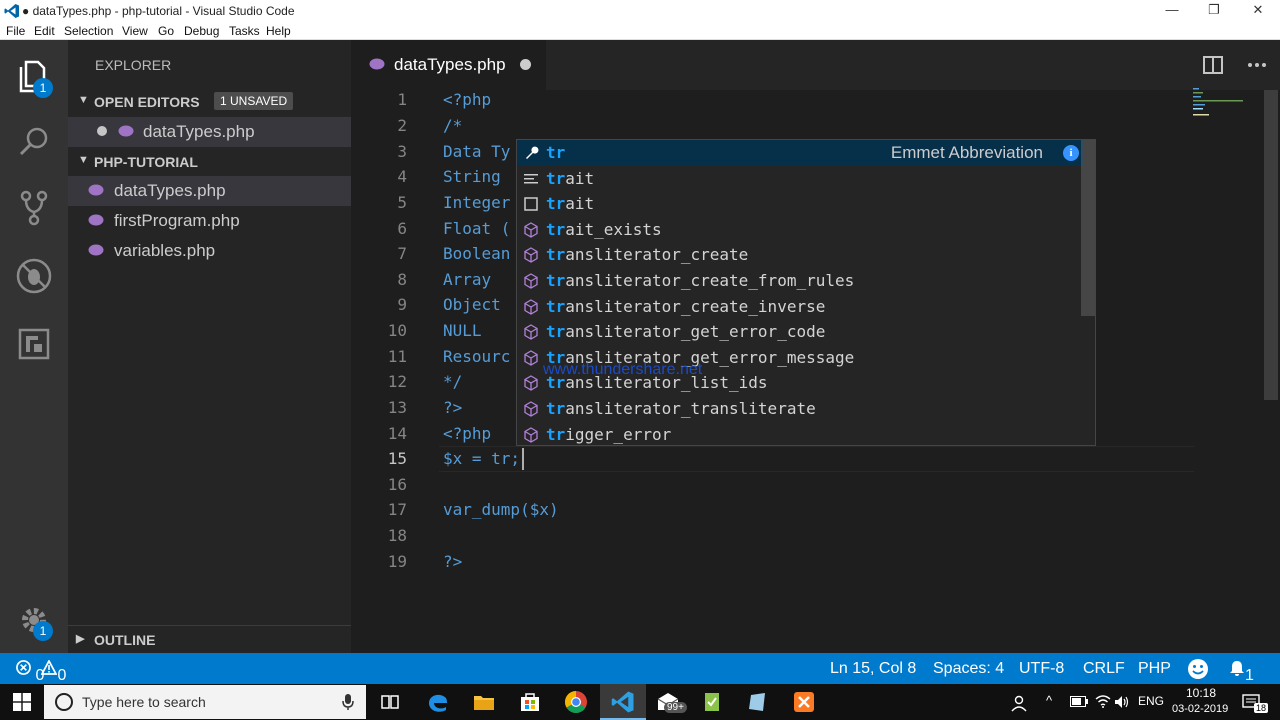 The image size is (1280, 720). I want to click on tab-datatypes: dataTypes.php, so click(448, 65).